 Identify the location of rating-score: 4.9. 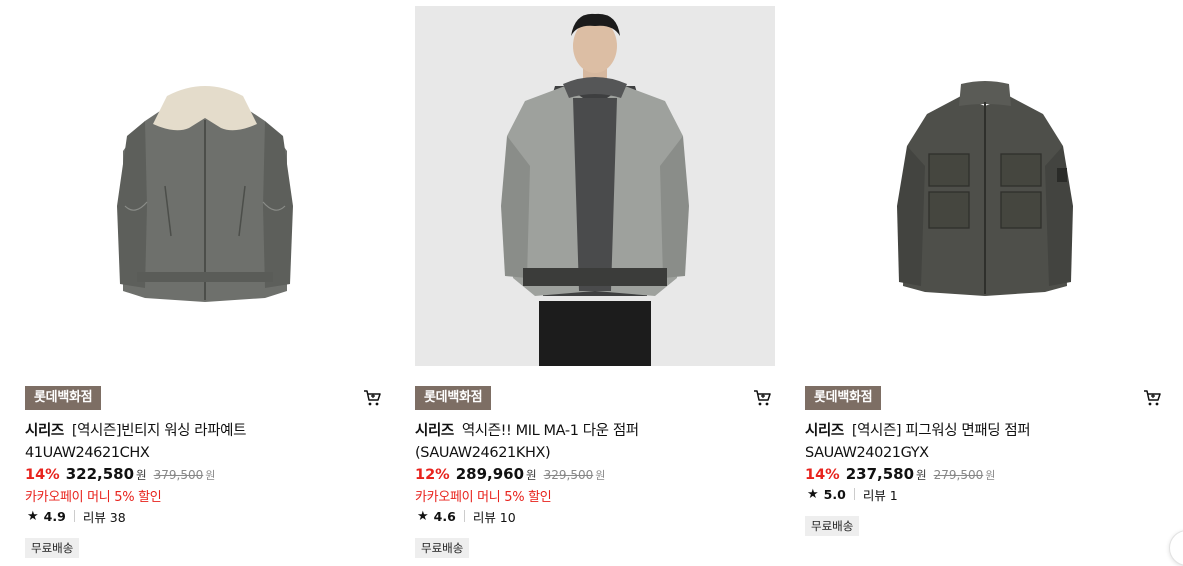
(54, 516).